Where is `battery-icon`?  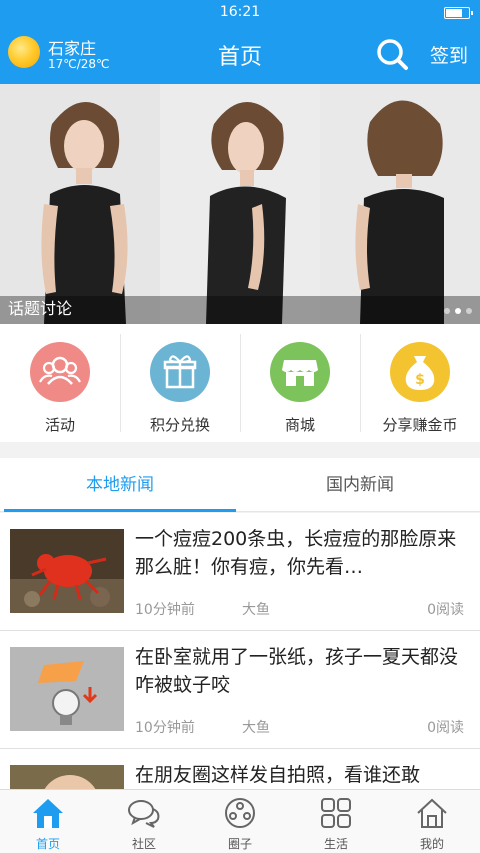
battery-icon is located at coordinates (458, 13).